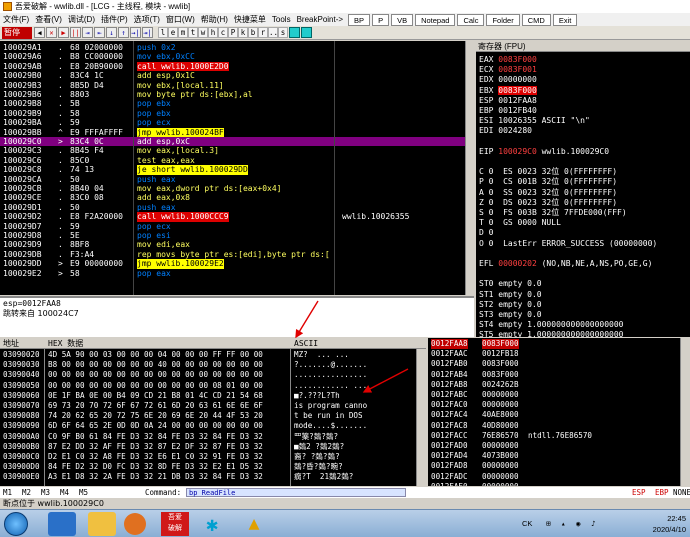 Image resolution: width=690 pixels, height=537 pixels. I want to click on menu-file: 文件(F), so click(16, 19).